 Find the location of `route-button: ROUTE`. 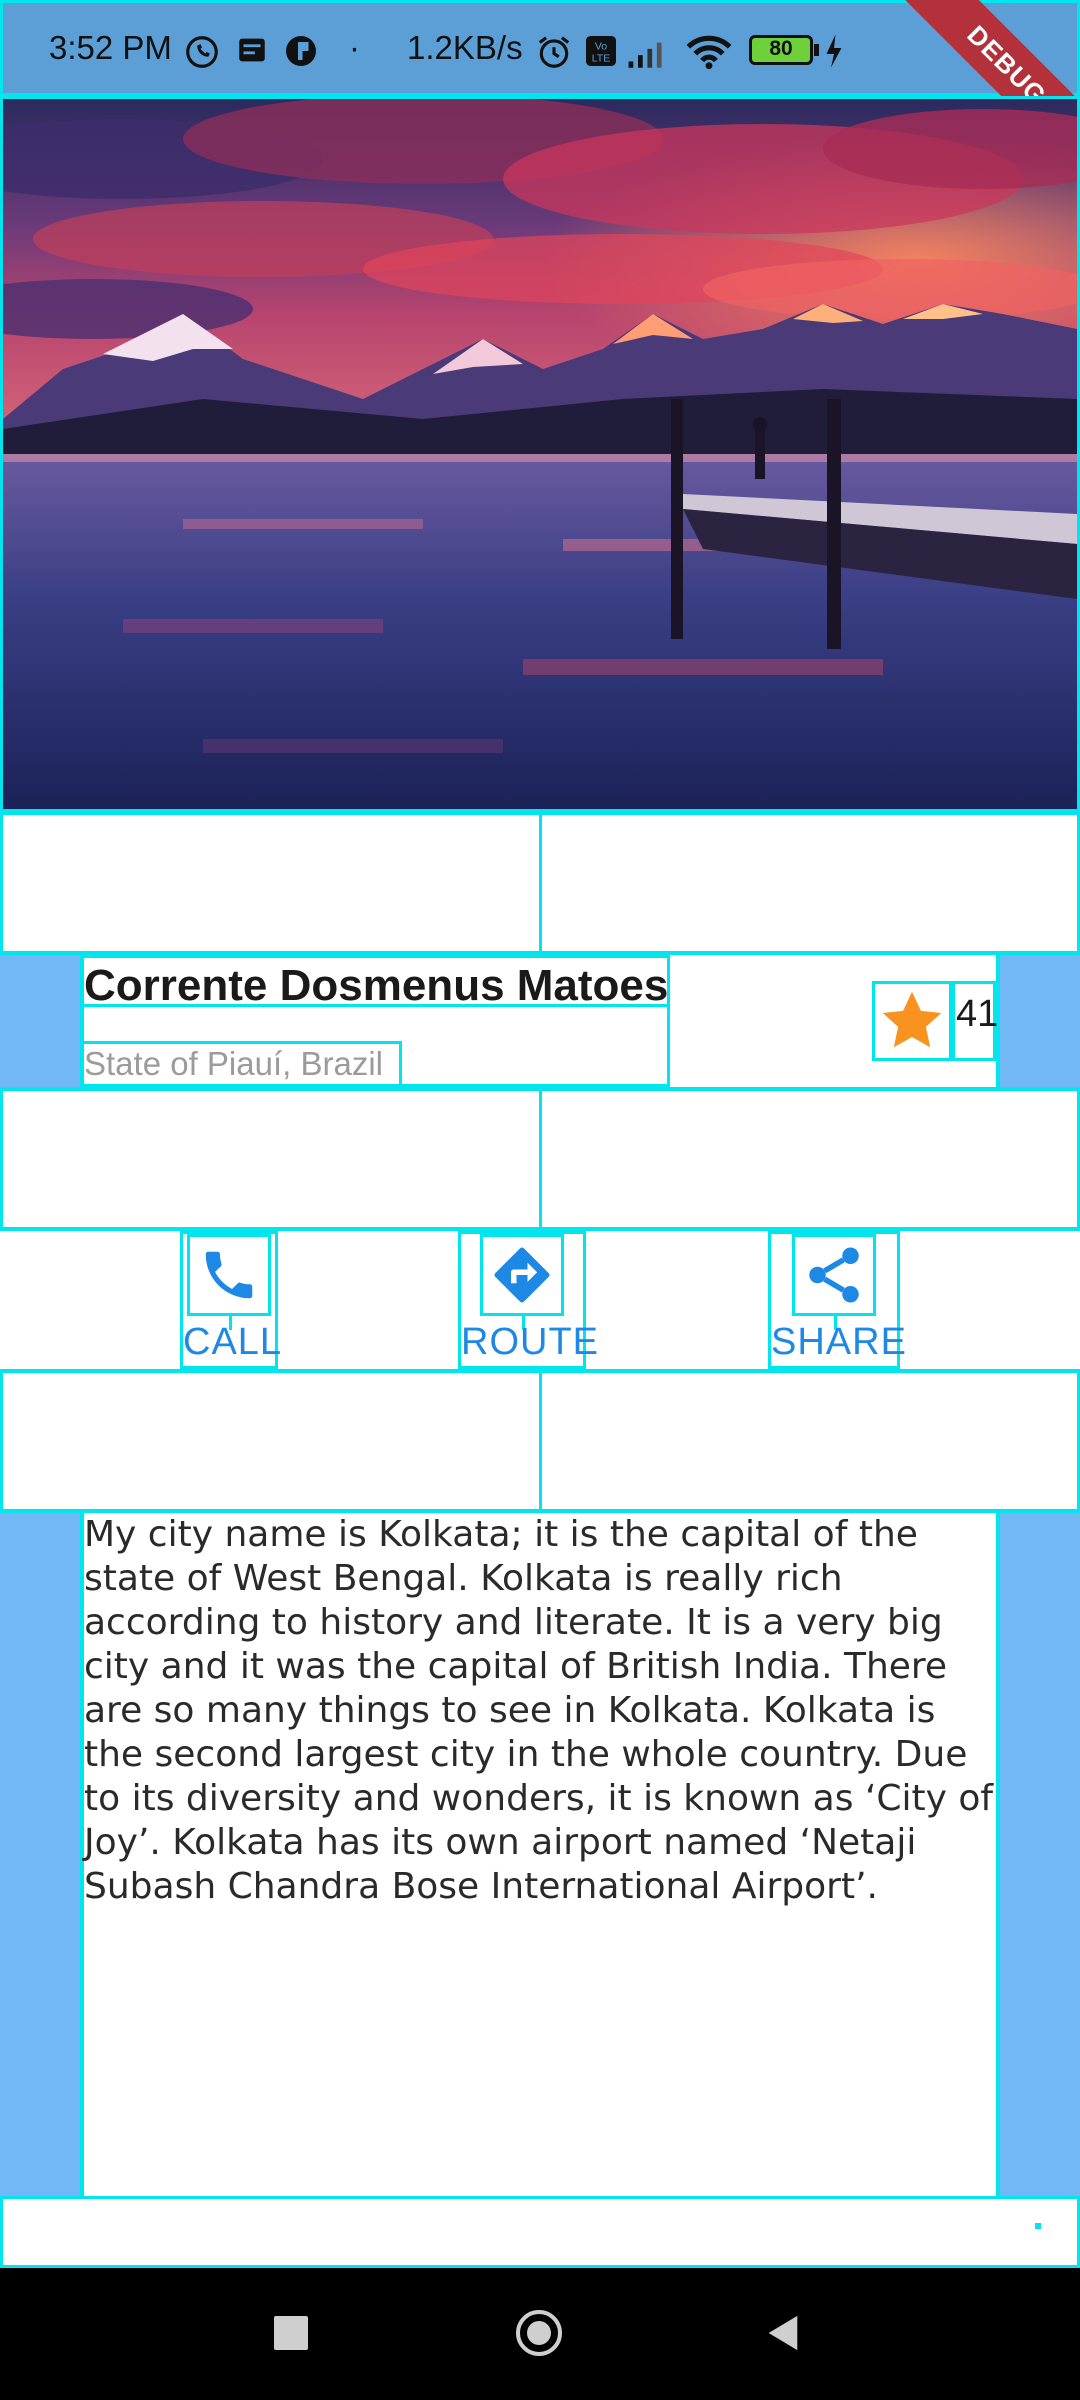

route-button: ROUTE is located at coordinates (528, 1300).